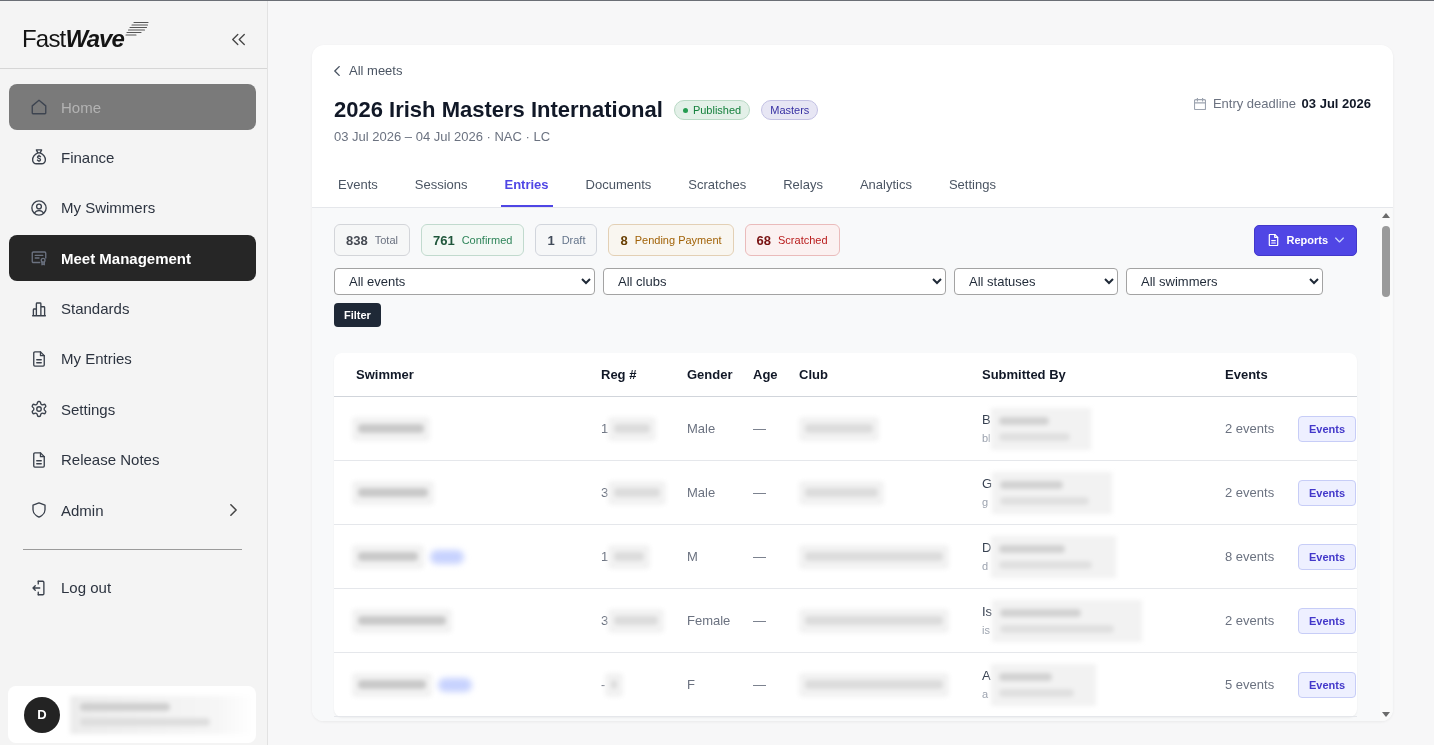 The image size is (1434, 745). Describe the element at coordinates (551, 240) in the screenshot. I see `count-number: 1` at that location.